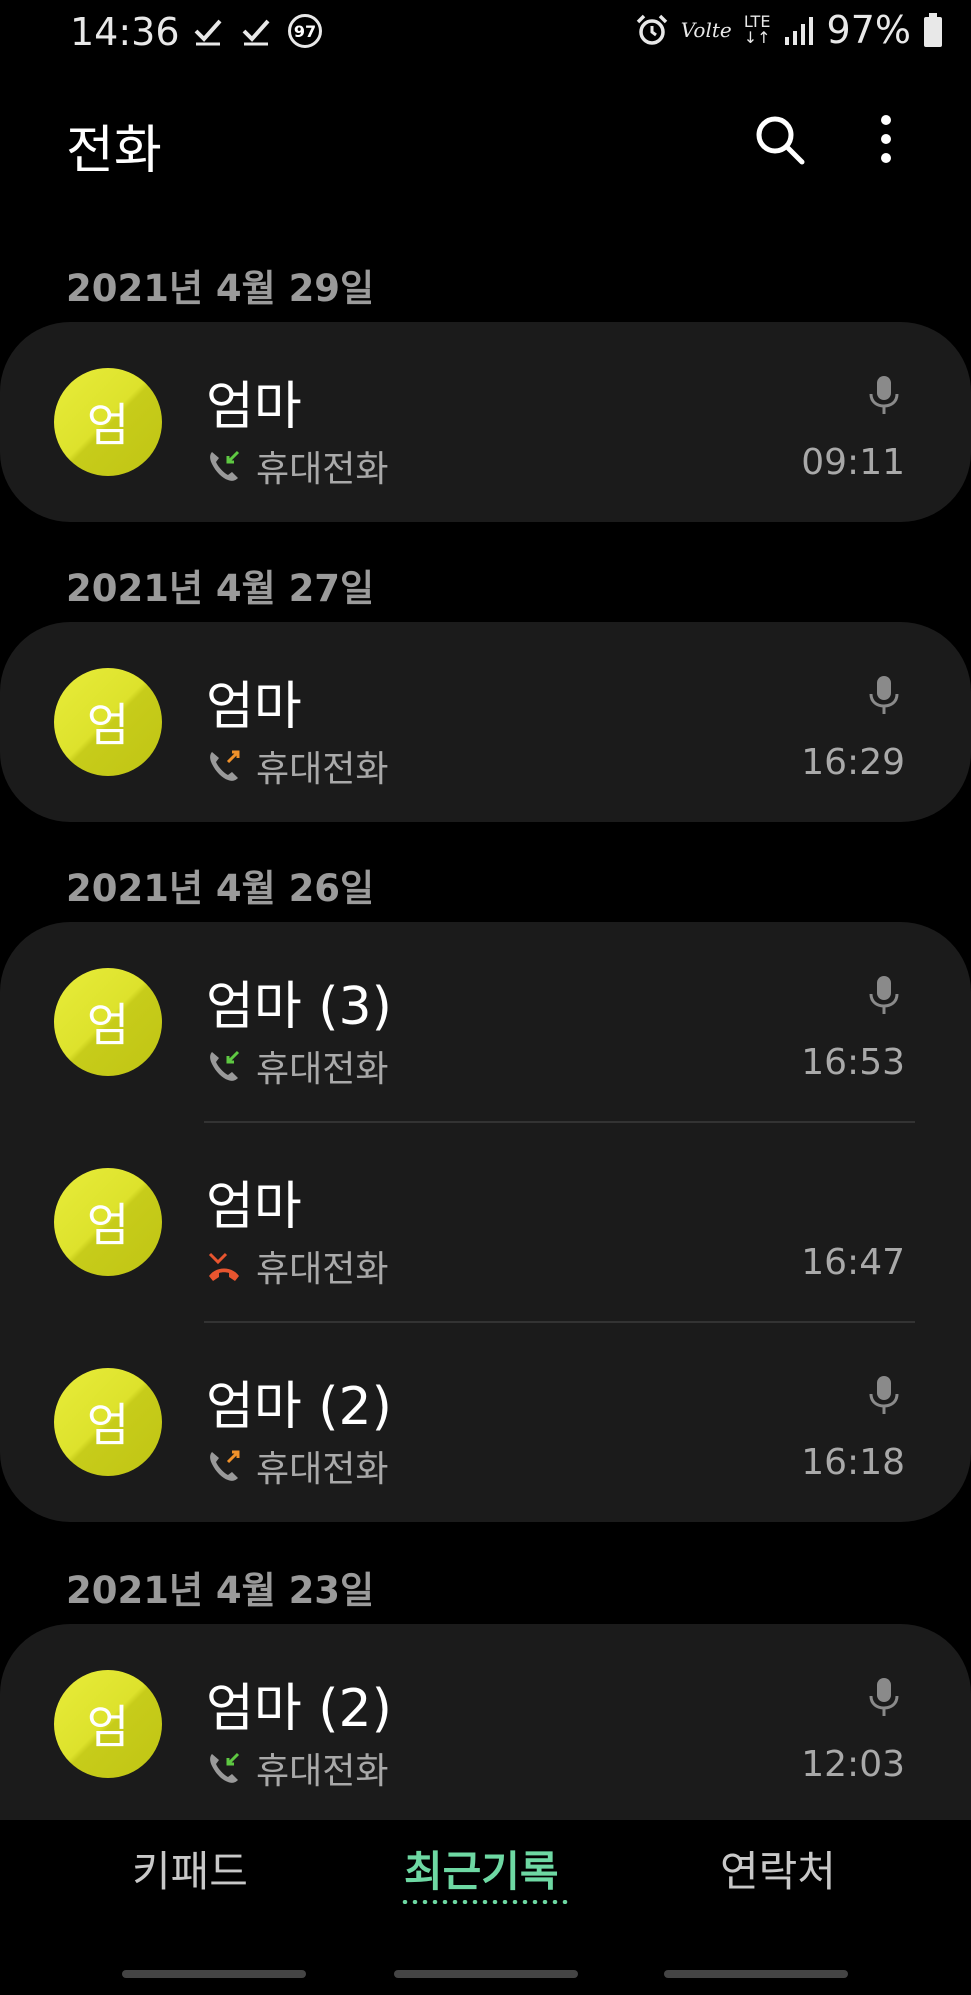 The height and width of the screenshot is (1995, 971). I want to click on date-header: 2021년 4월 23일, so click(220, 1590).